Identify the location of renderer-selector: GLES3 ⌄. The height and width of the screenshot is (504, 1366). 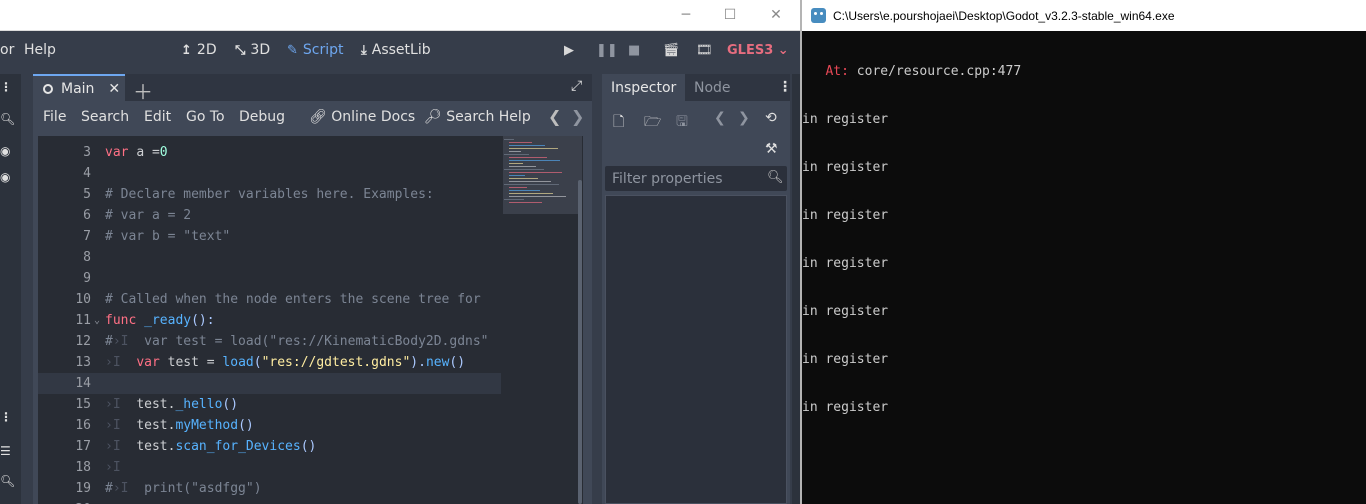
(758, 50).